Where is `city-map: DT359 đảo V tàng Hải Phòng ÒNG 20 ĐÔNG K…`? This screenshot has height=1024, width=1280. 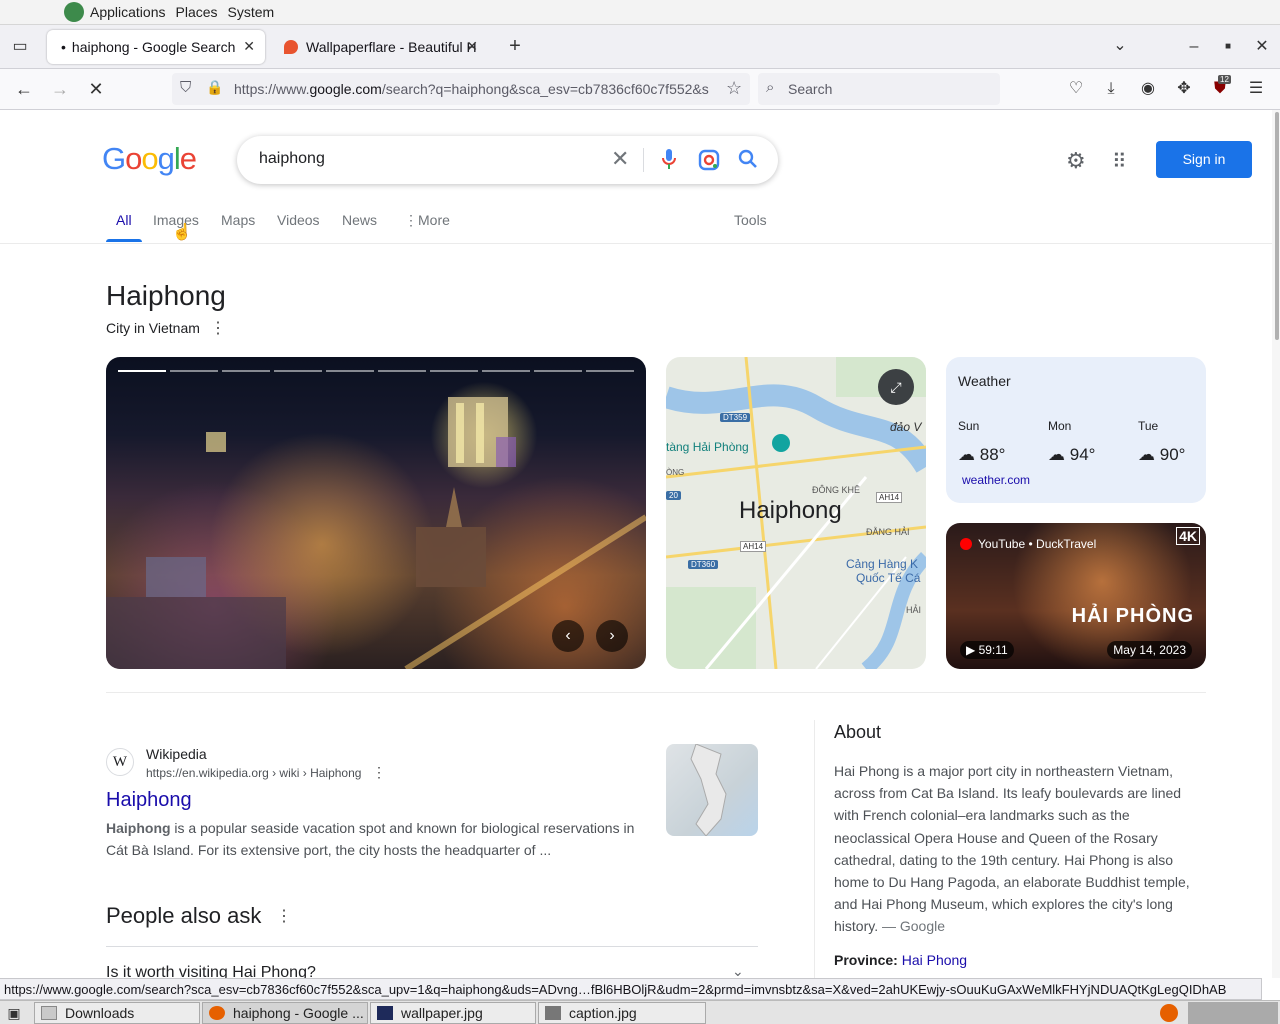
city-map: DT359 đảo V tàng Hải Phòng ÒNG 20 ĐÔNG K… is located at coordinates (796, 513).